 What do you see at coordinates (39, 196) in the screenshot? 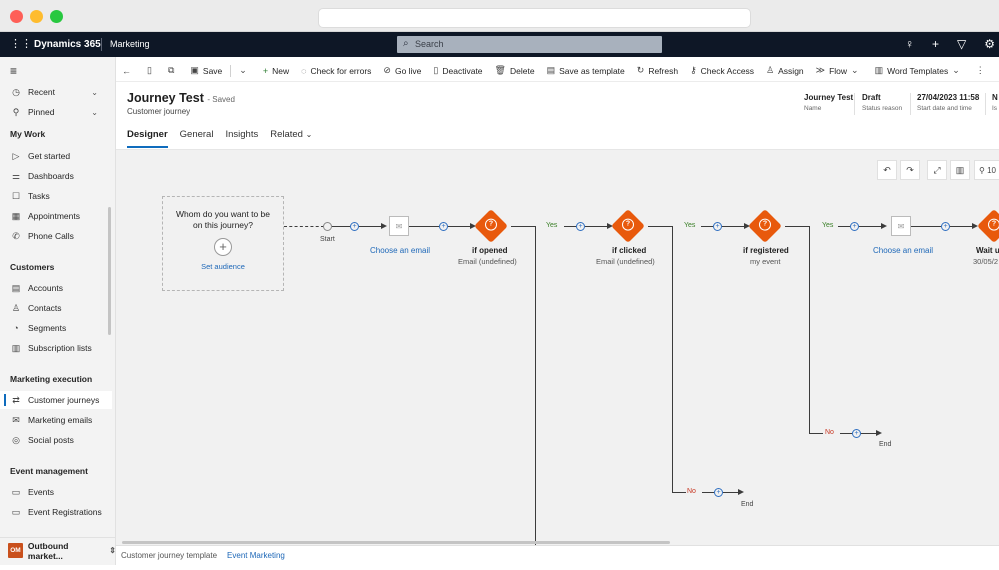
I see `sidebar-item-label: Tasks` at bounding box center [39, 196].